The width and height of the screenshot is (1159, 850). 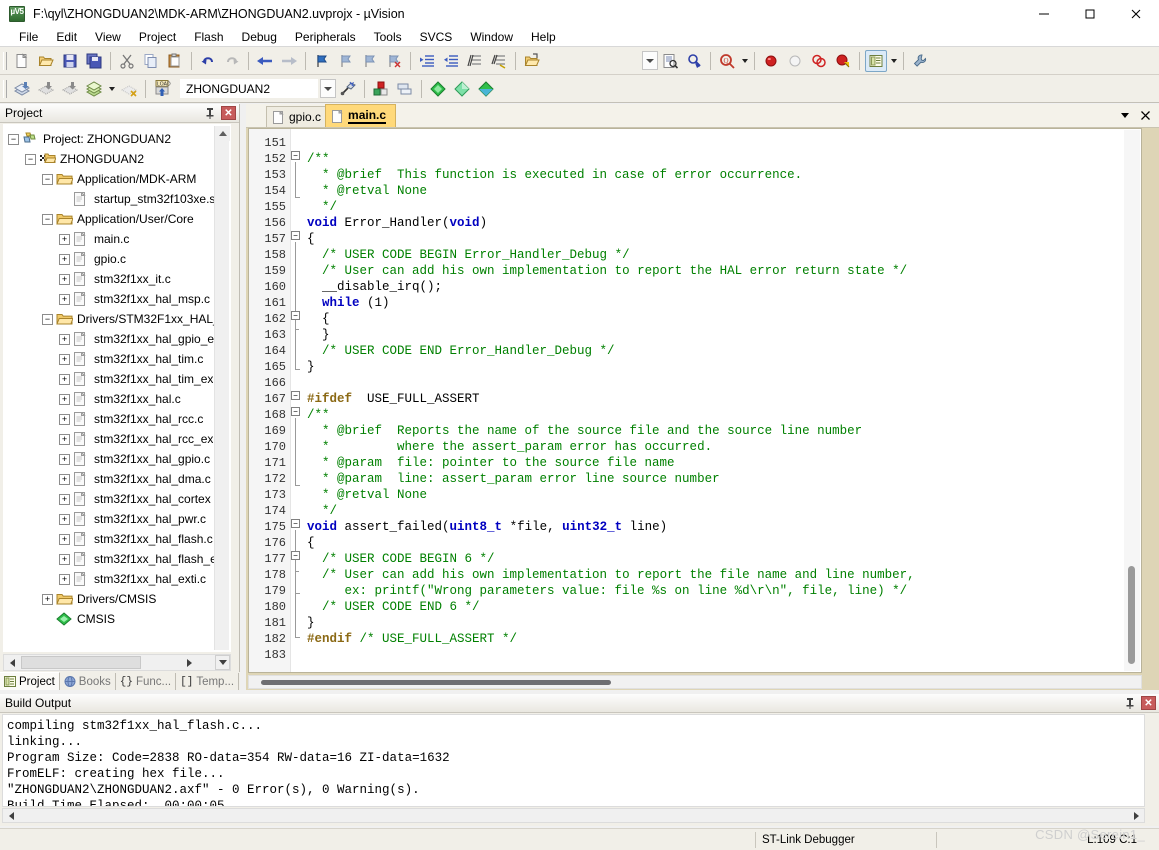 What do you see at coordinates (117, 359) in the screenshot?
I see `tree-item: + stm32f1xx_hal_tim.c` at bounding box center [117, 359].